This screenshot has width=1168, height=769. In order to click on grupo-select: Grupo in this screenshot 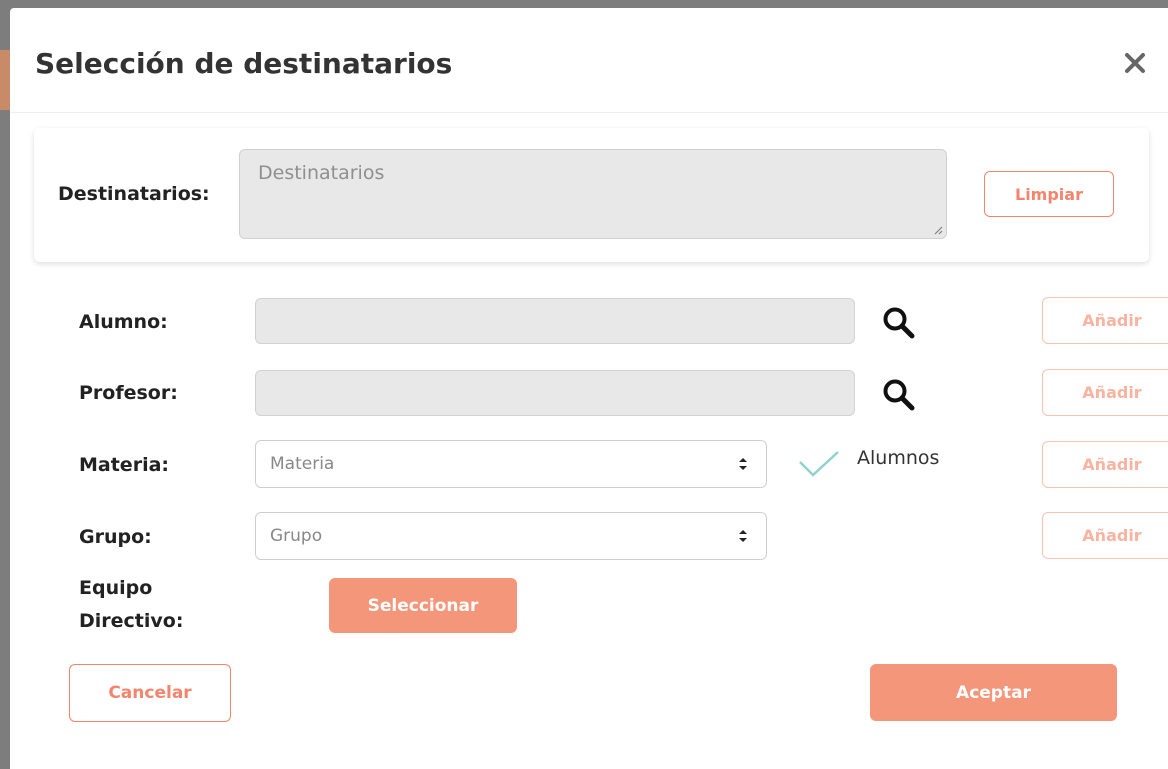, I will do `click(511, 536)`.